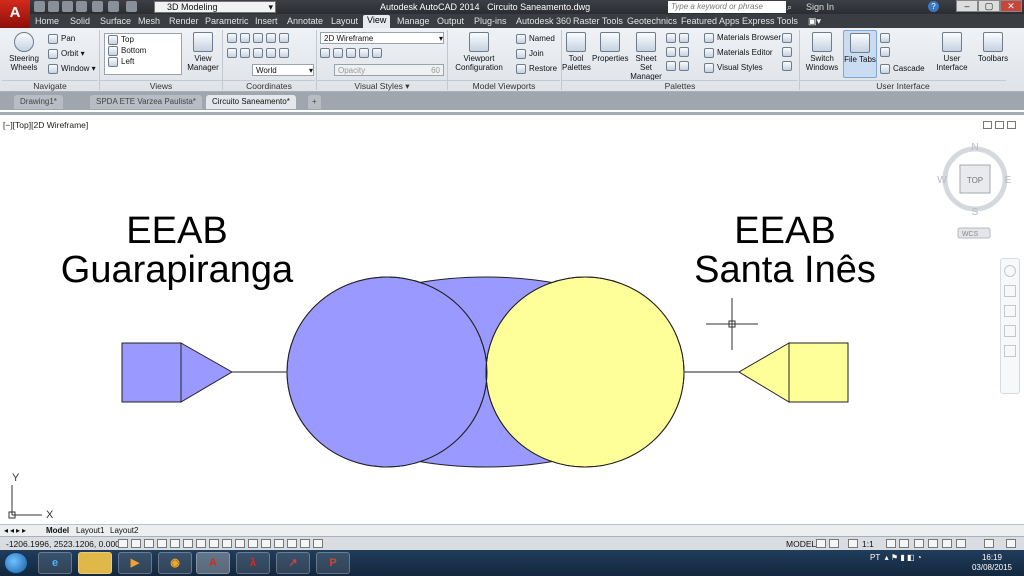 This screenshot has height=576, width=1024. What do you see at coordinates (947, 543) in the screenshot?
I see `hardware-acceleration-icon` at bounding box center [947, 543].